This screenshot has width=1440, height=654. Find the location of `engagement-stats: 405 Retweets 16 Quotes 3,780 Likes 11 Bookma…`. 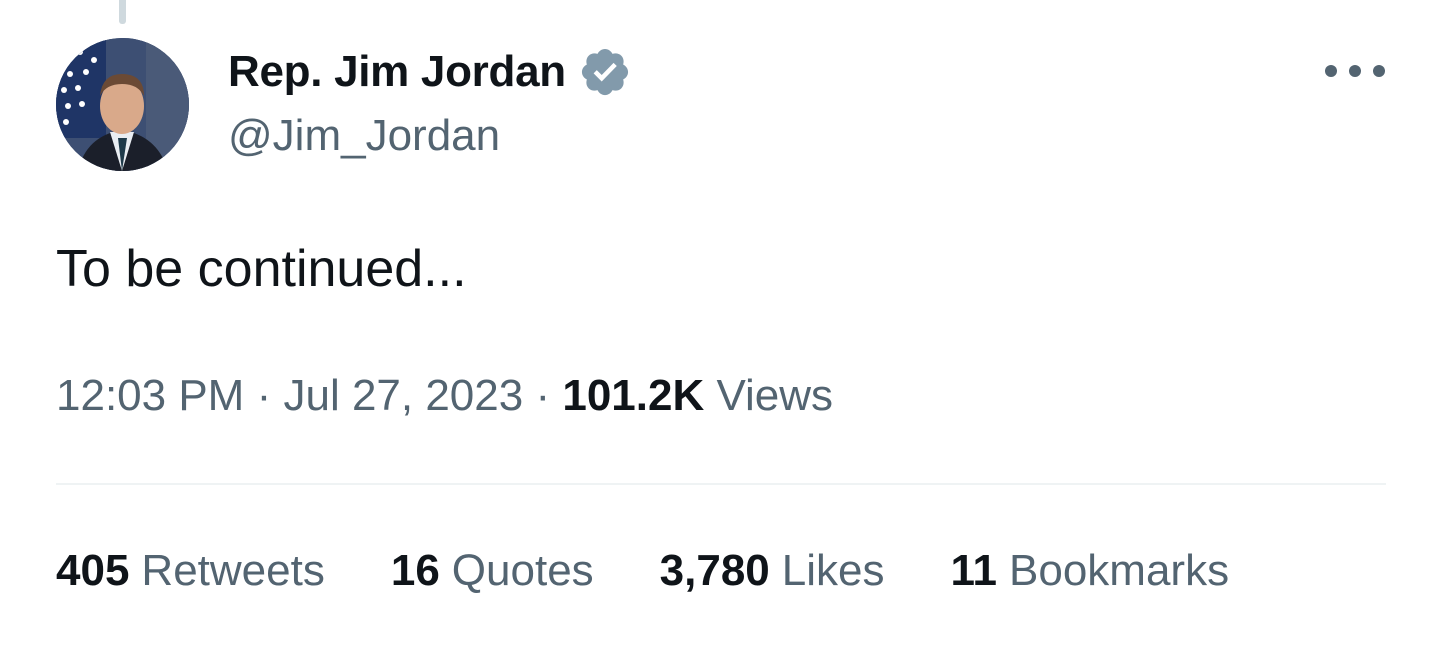

engagement-stats: 405 Retweets 16 Quotes 3,780 Likes 11 Bookma… is located at coordinates (675, 571).